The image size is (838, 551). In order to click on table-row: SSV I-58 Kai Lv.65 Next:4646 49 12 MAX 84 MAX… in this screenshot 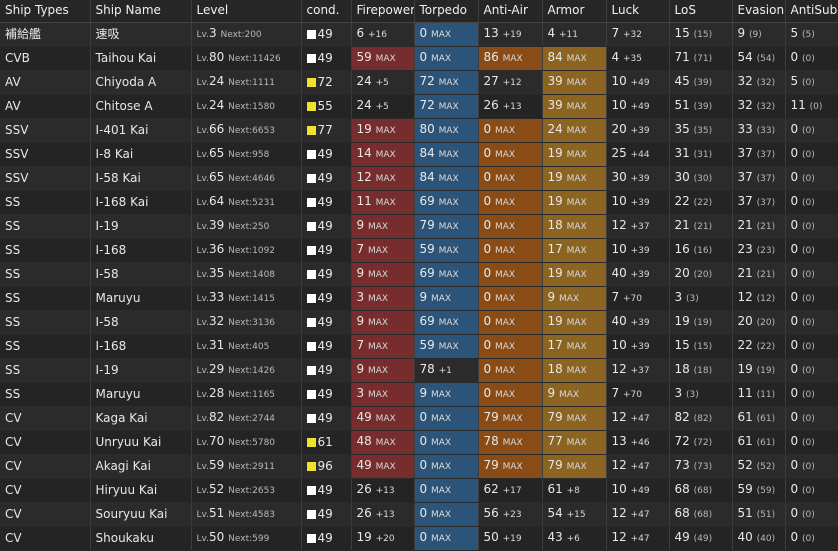, I will do `click(419, 178)`.